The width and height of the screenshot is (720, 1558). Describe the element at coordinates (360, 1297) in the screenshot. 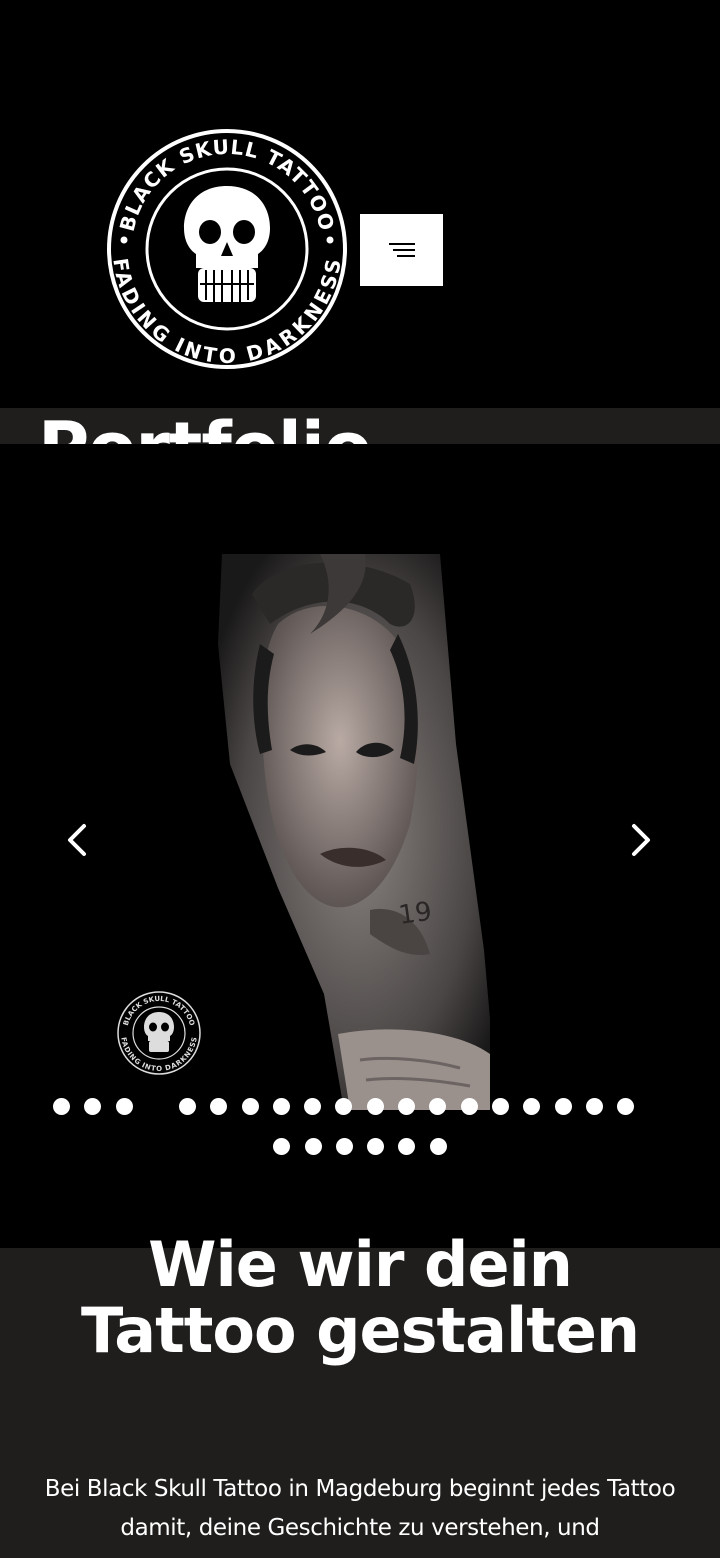

I see `process-heading: Wie wir dein Tattoo gestalten` at that location.